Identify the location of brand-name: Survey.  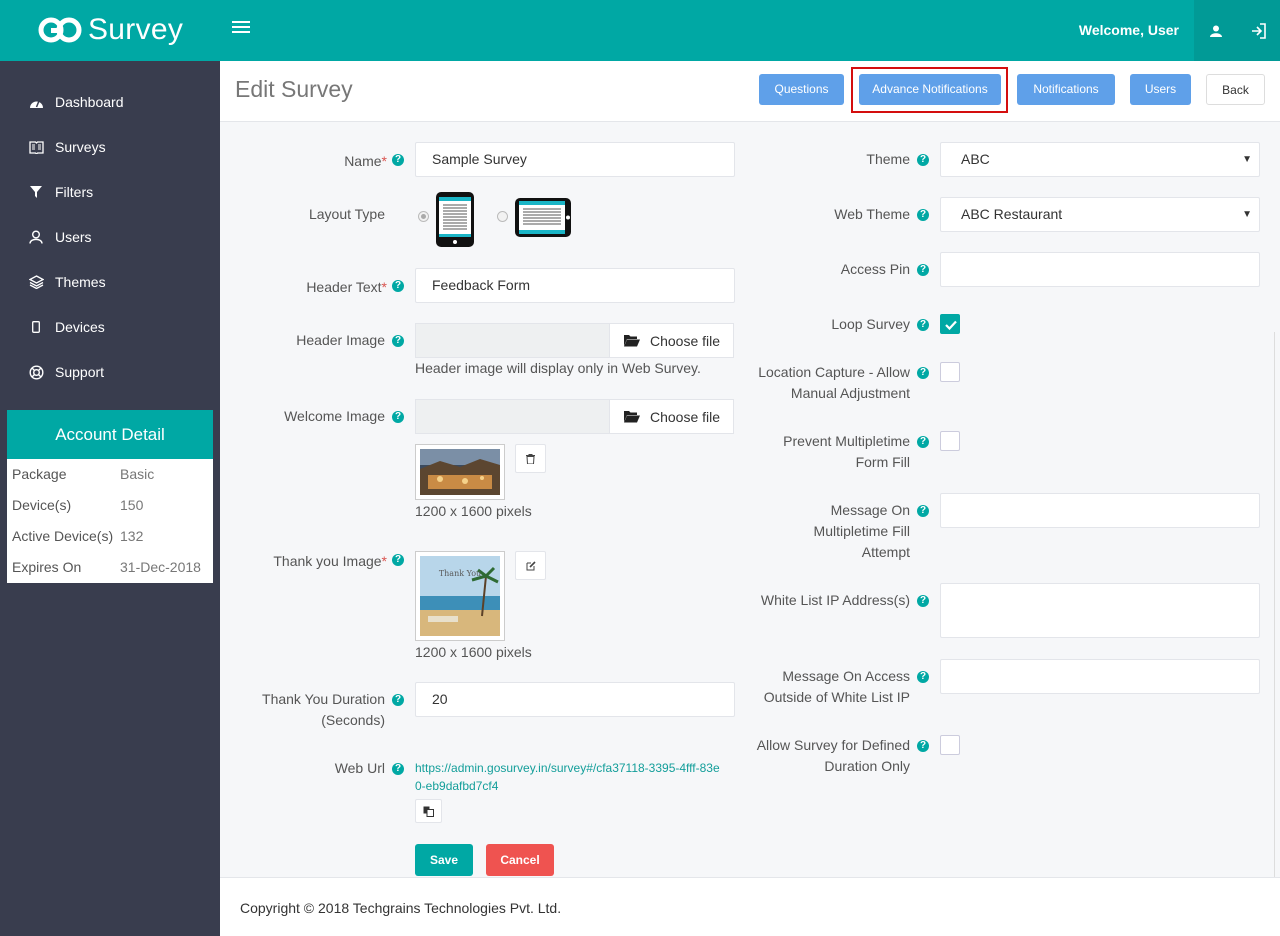
(136, 29).